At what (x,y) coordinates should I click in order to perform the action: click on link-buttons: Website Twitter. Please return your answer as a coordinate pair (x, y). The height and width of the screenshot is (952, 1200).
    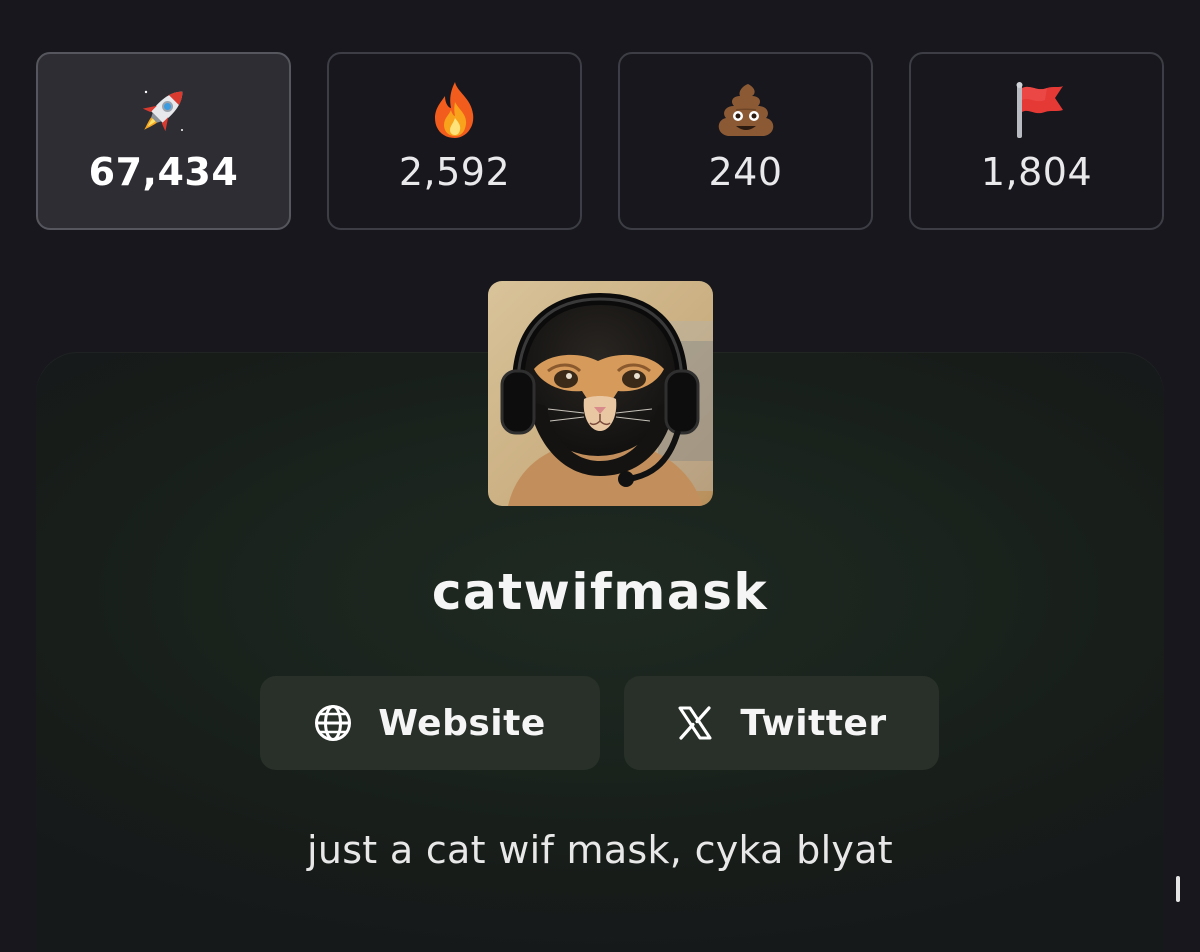
    Looking at the image, I should click on (600, 724).